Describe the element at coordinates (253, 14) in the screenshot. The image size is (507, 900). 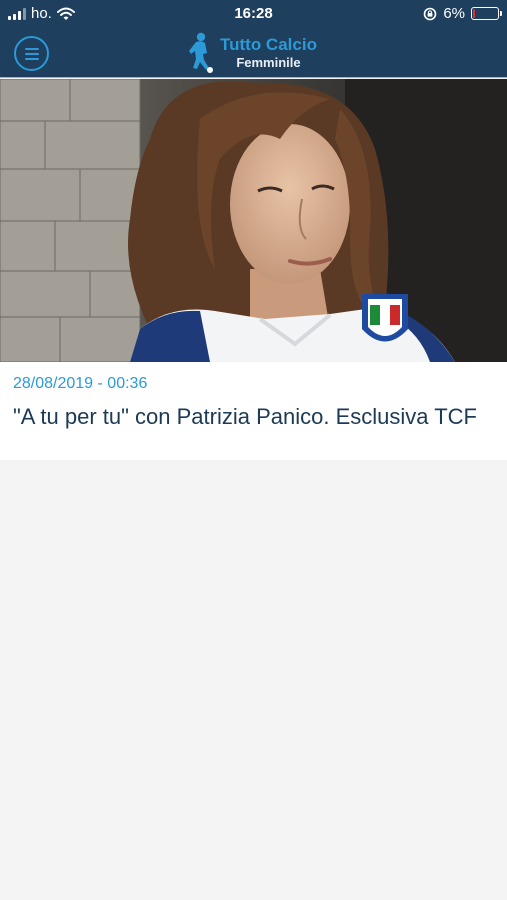
I see `status-bar: ho. 16:28 6%` at that location.